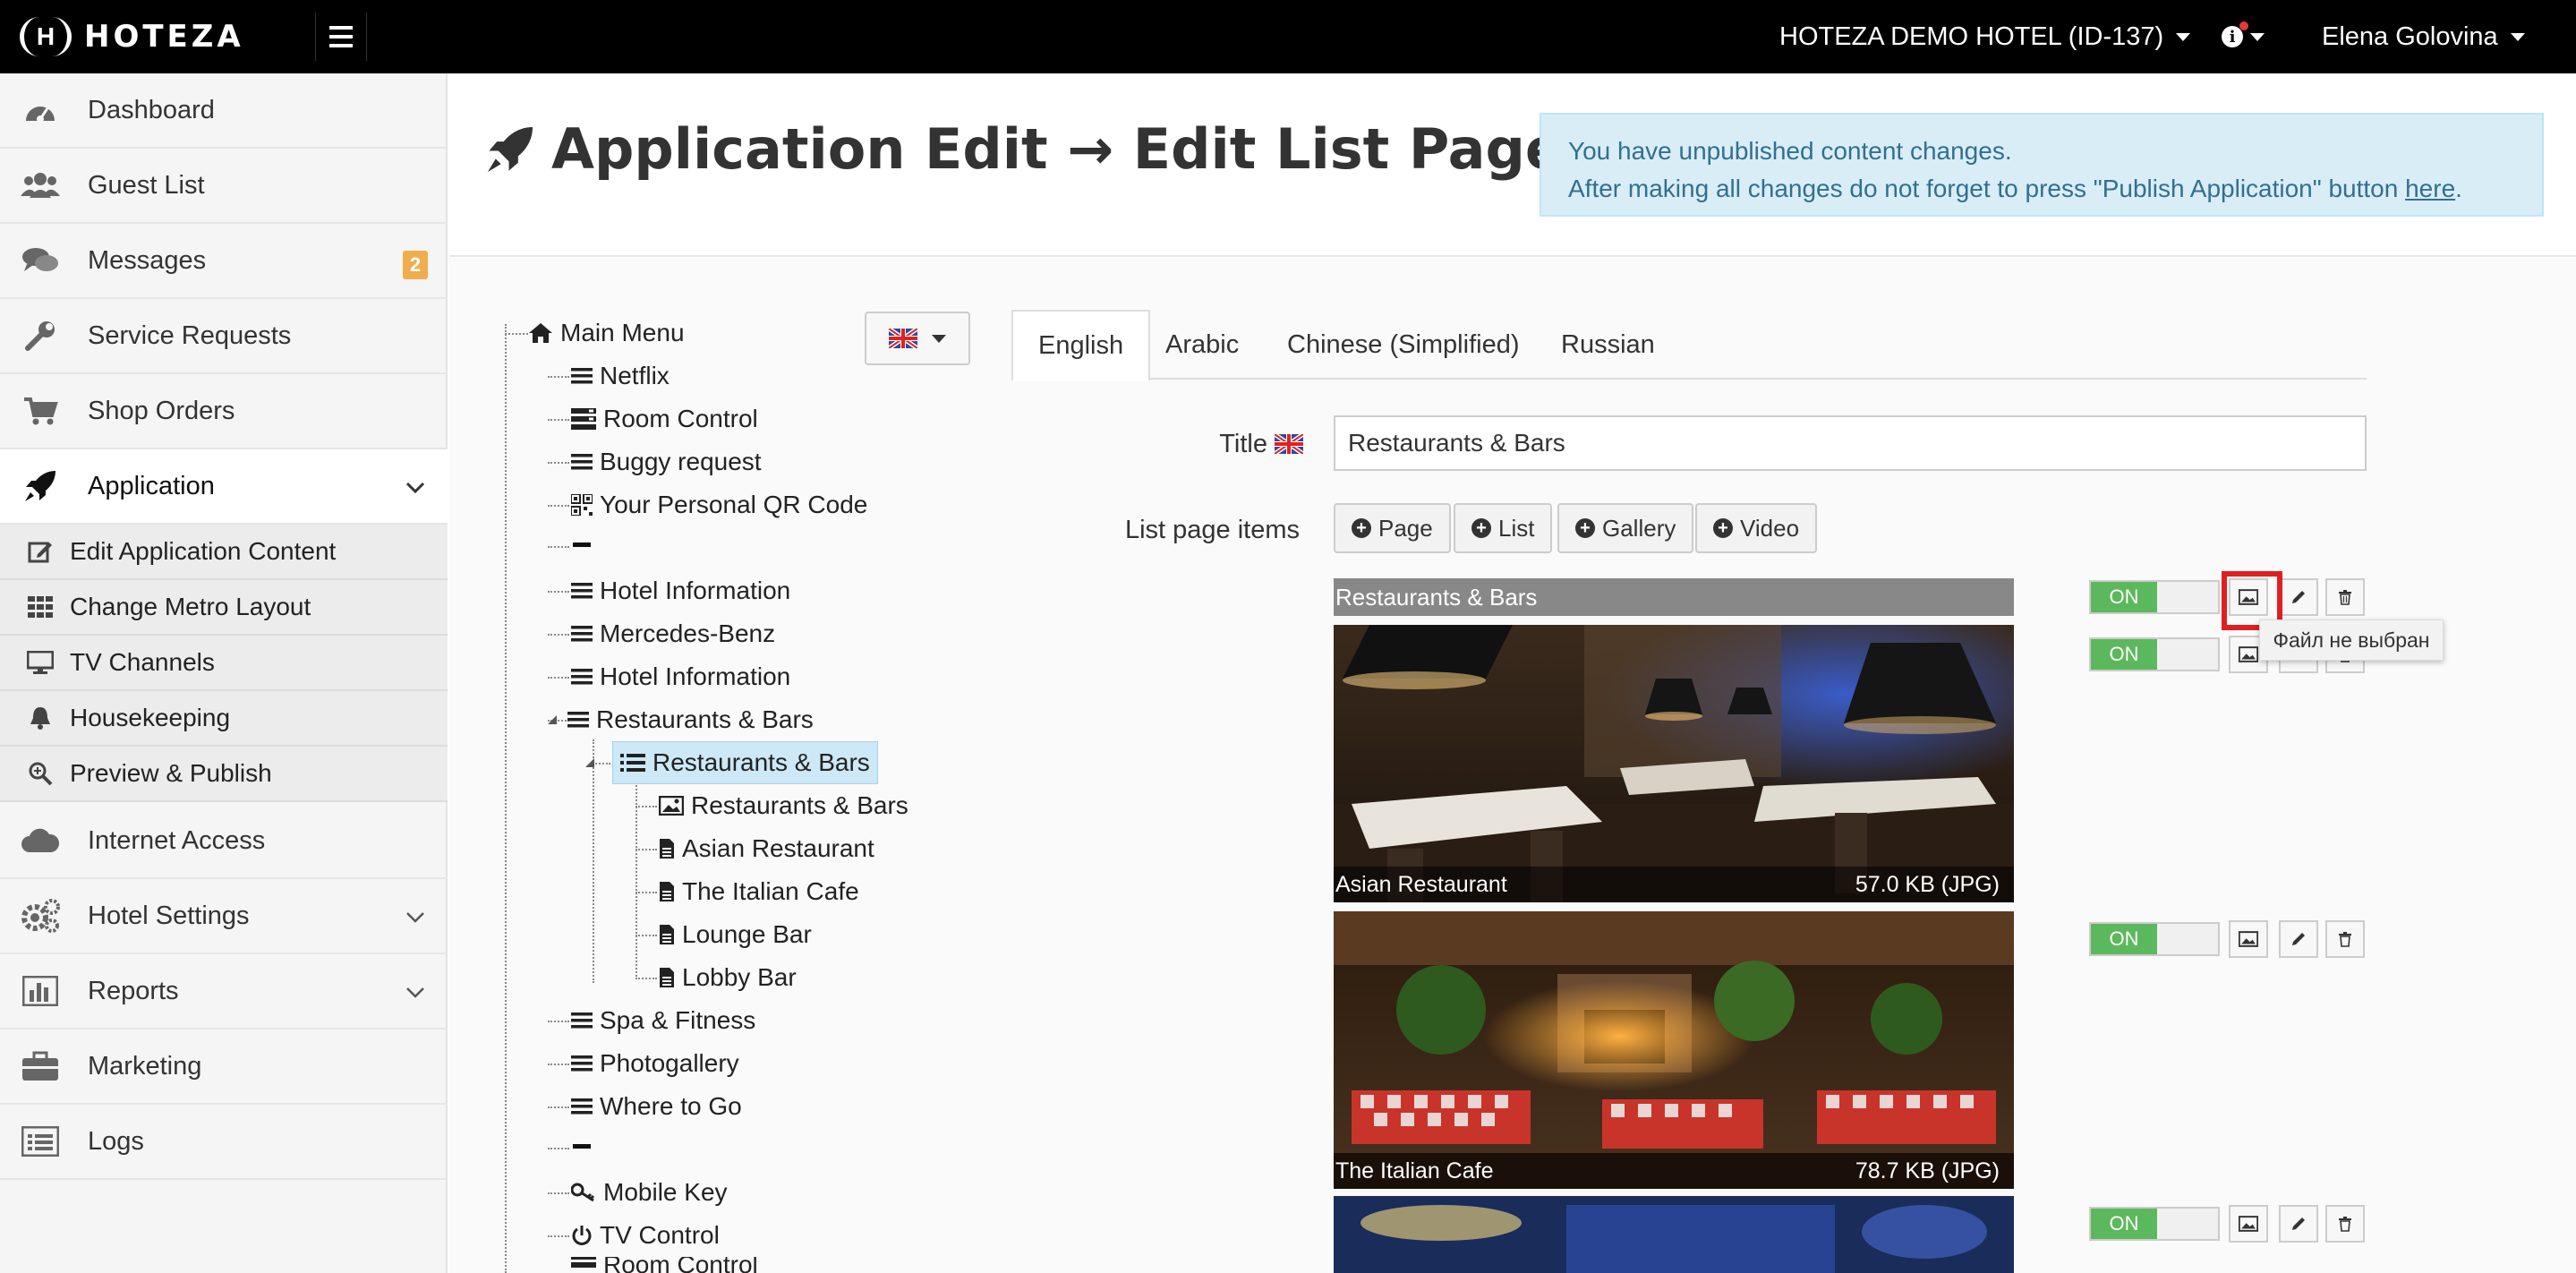  Describe the element at coordinates (224, 1067) in the screenshot. I see `sidebar-item-marketing: Marketing` at that location.